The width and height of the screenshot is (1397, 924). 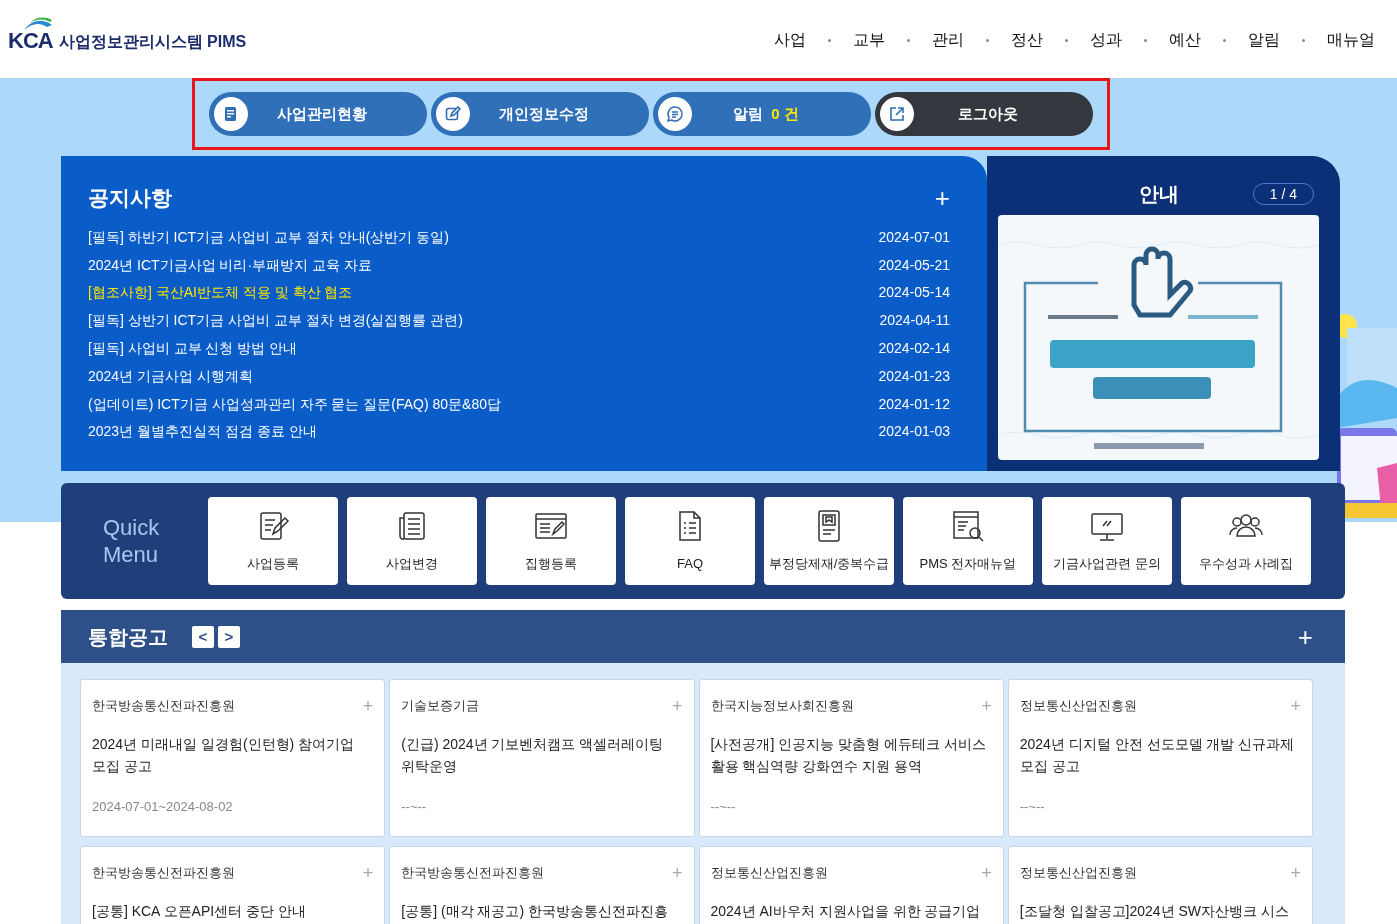 I want to click on quick-menu-item: 집행등록, so click(x=551, y=541).